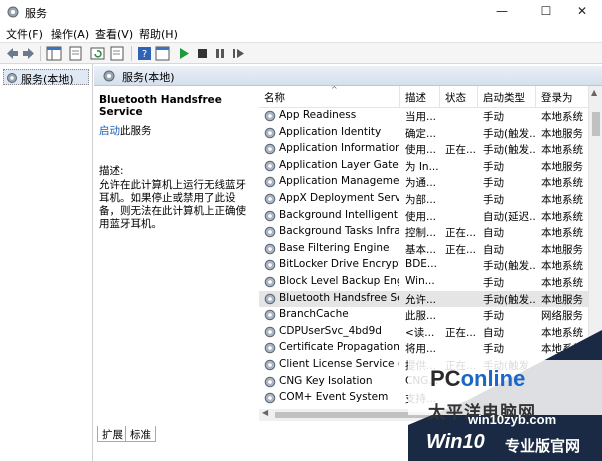  I want to click on service-name-cell: Application Management, so click(339, 181).